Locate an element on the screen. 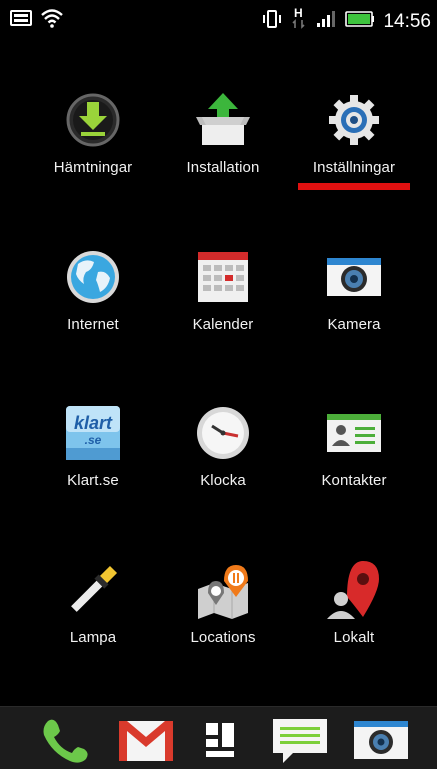 This screenshot has width=437, height=769. klart-logo-icon: klart .se is located at coordinates (93, 433).